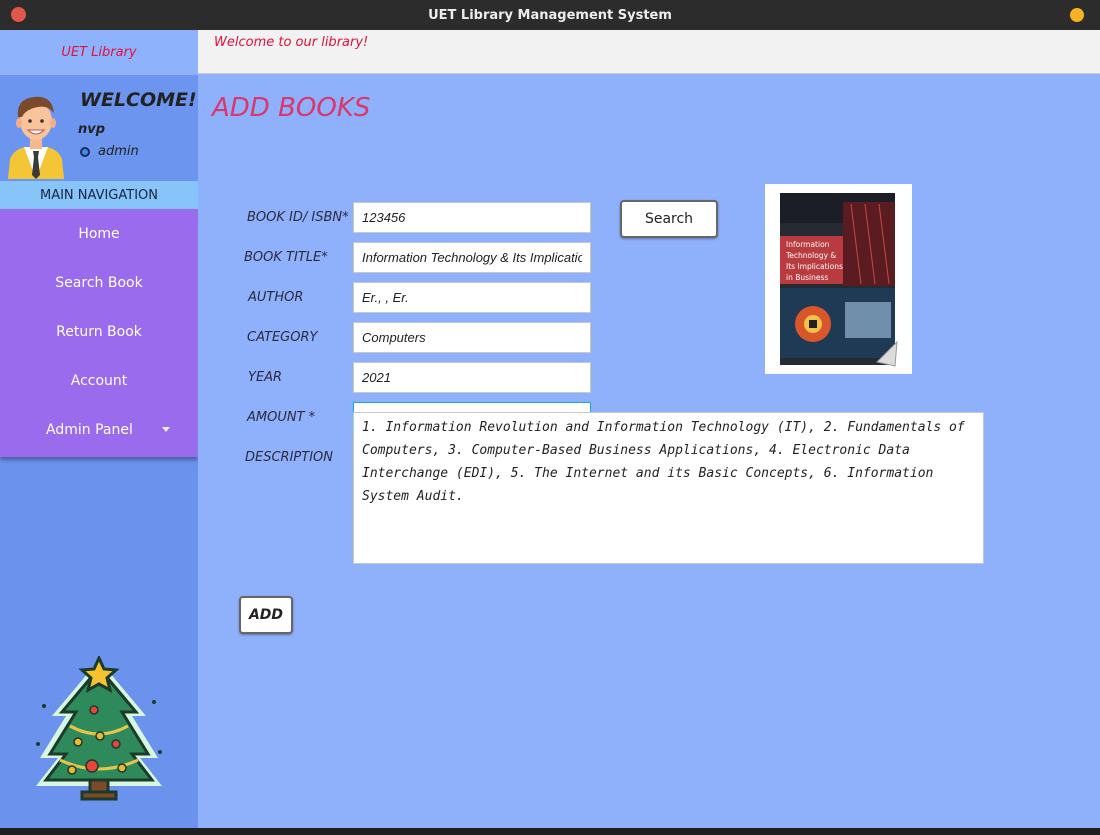  I want to click on nav-search-book-label: Search Book, so click(99, 283).